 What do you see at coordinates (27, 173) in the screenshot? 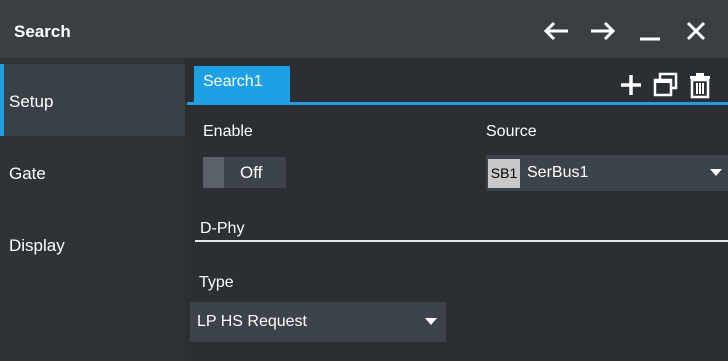
I see `sidebar-item-label: Gate` at bounding box center [27, 173].